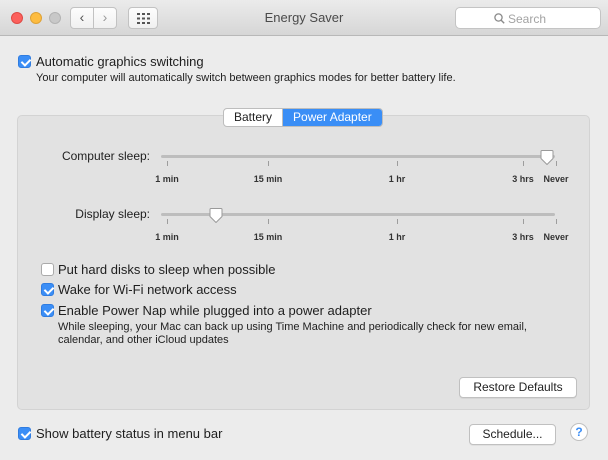 The width and height of the screenshot is (608, 460). Describe the element at coordinates (147, 289) in the screenshot. I see `wake-wifi-label: Wake for Wi-Fi network access` at that location.